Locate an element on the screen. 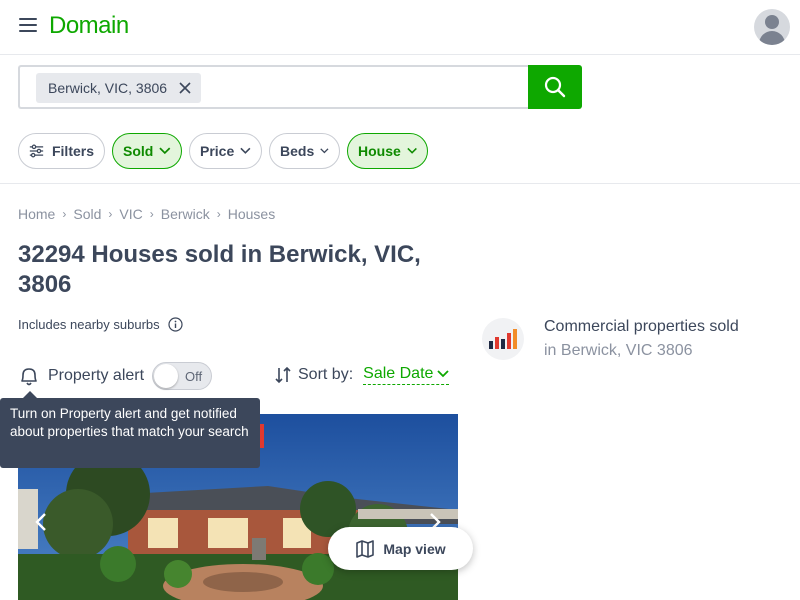 Image resolution: width=800 pixels, height=600 pixels. domain-logo: Domain is located at coordinates (89, 26).